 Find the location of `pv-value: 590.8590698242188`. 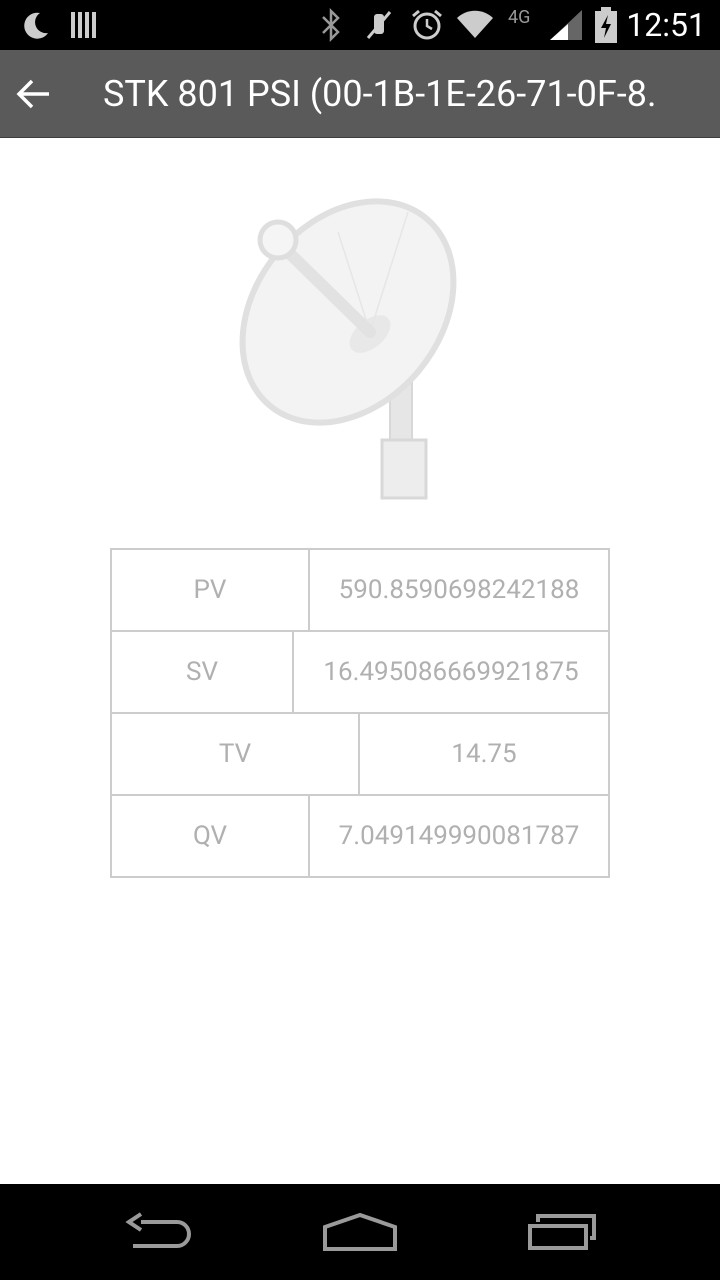

pv-value: 590.8590698242188 is located at coordinates (459, 590).